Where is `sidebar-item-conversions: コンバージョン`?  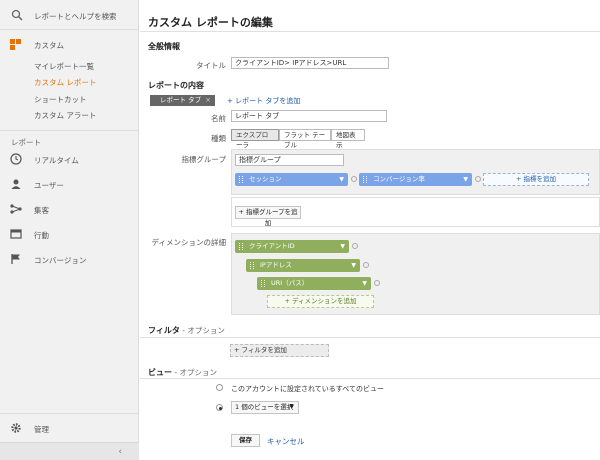
sidebar-item-conversions: コンバージョン is located at coordinates (60, 260).